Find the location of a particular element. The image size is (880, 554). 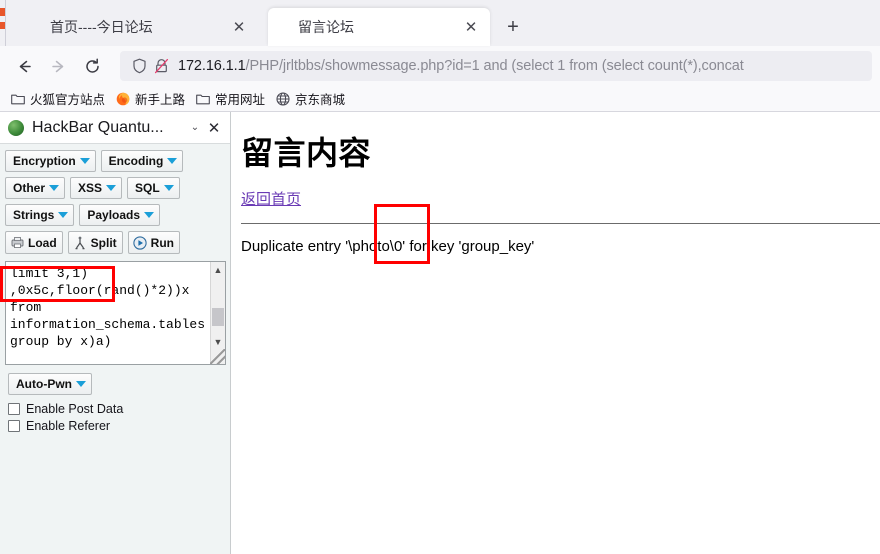

hackbar-button-row-0: Encryption Encoding is located at coordinates (115, 161).